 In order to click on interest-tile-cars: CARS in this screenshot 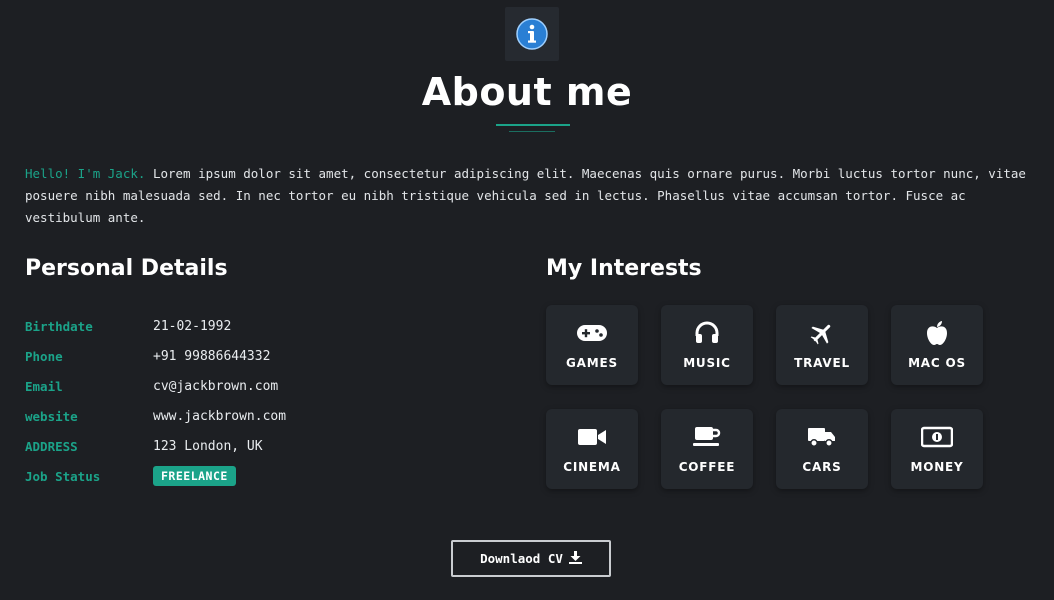, I will do `click(822, 449)`.